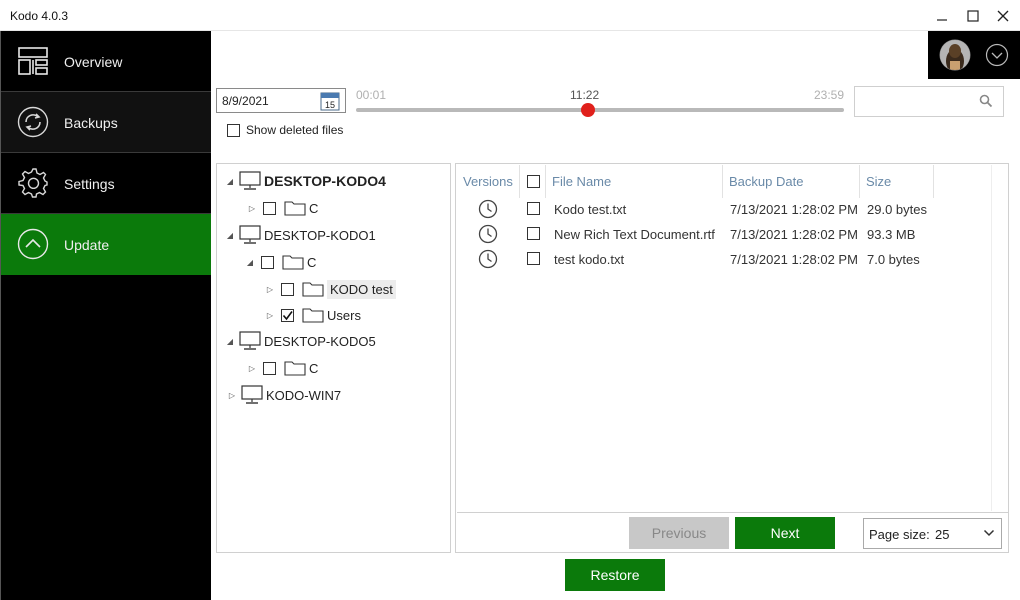 The width and height of the screenshot is (1020, 600). Describe the element at coordinates (281, 100) in the screenshot. I see `date-picker: 8/9/2021 15` at that location.